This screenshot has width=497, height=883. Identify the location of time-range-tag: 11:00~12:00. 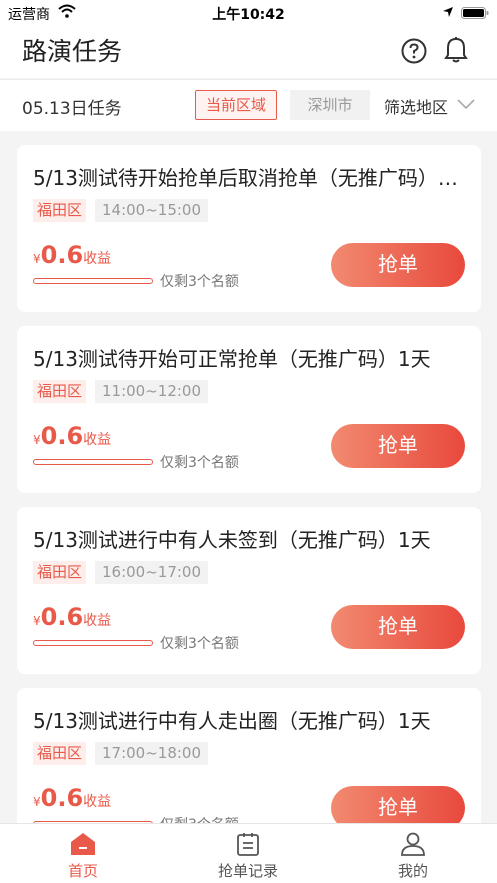
(152, 391).